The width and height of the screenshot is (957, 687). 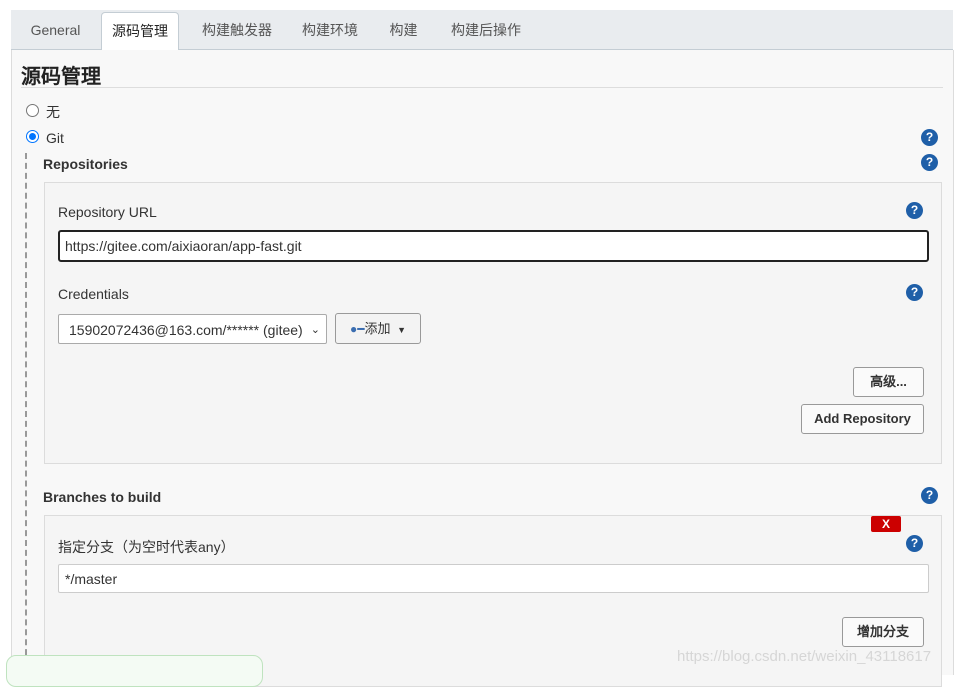 What do you see at coordinates (883, 632) in the screenshot?
I see `add-branch-button: 增加分支` at bounding box center [883, 632].